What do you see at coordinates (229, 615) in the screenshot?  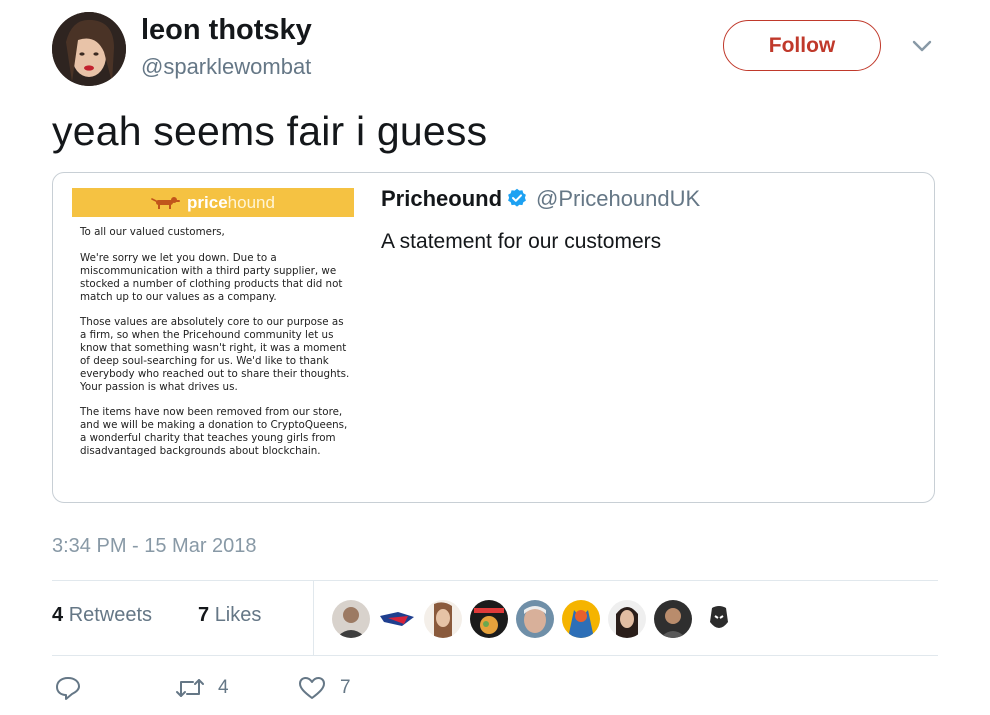 I see `likes-stat: 7 Likes` at bounding box center [229, 615].